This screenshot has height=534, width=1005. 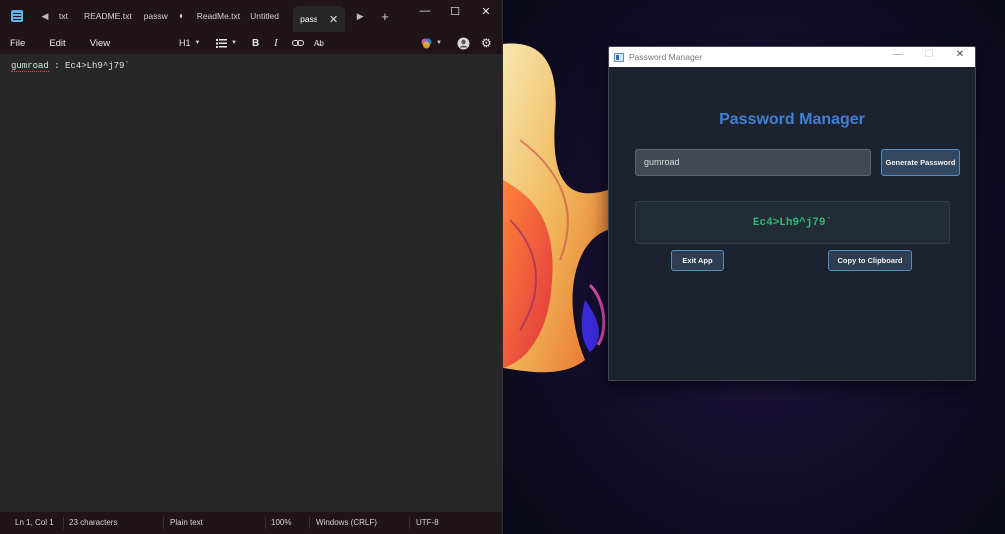 I want to click on tab-label: txt, so click(x=63, y=16).